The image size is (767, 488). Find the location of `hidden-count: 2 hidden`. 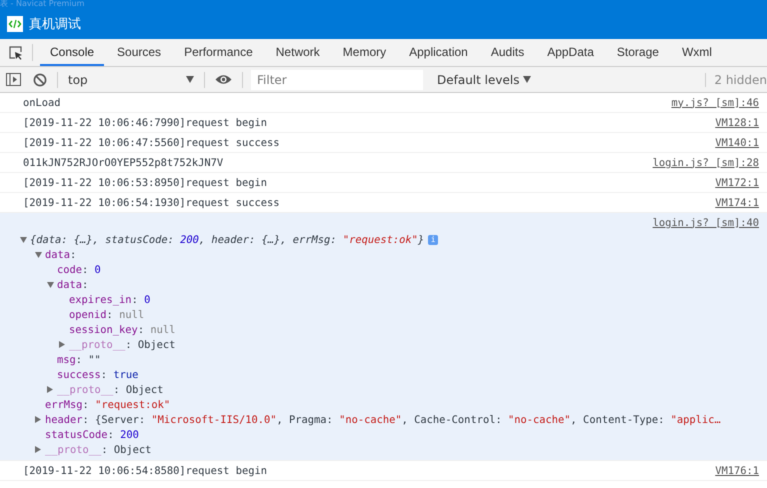

hidden-count: 2 hidden is located at coordinates (736, 79).